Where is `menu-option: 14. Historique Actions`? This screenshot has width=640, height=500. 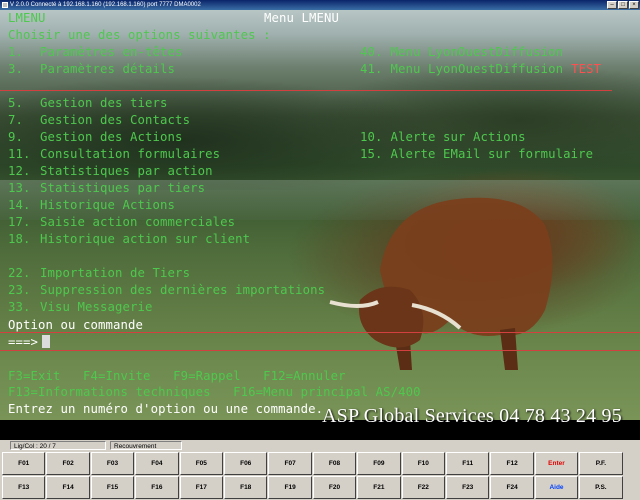
menu-option: 14. Historique Actions is located at coordinates (91, 205).